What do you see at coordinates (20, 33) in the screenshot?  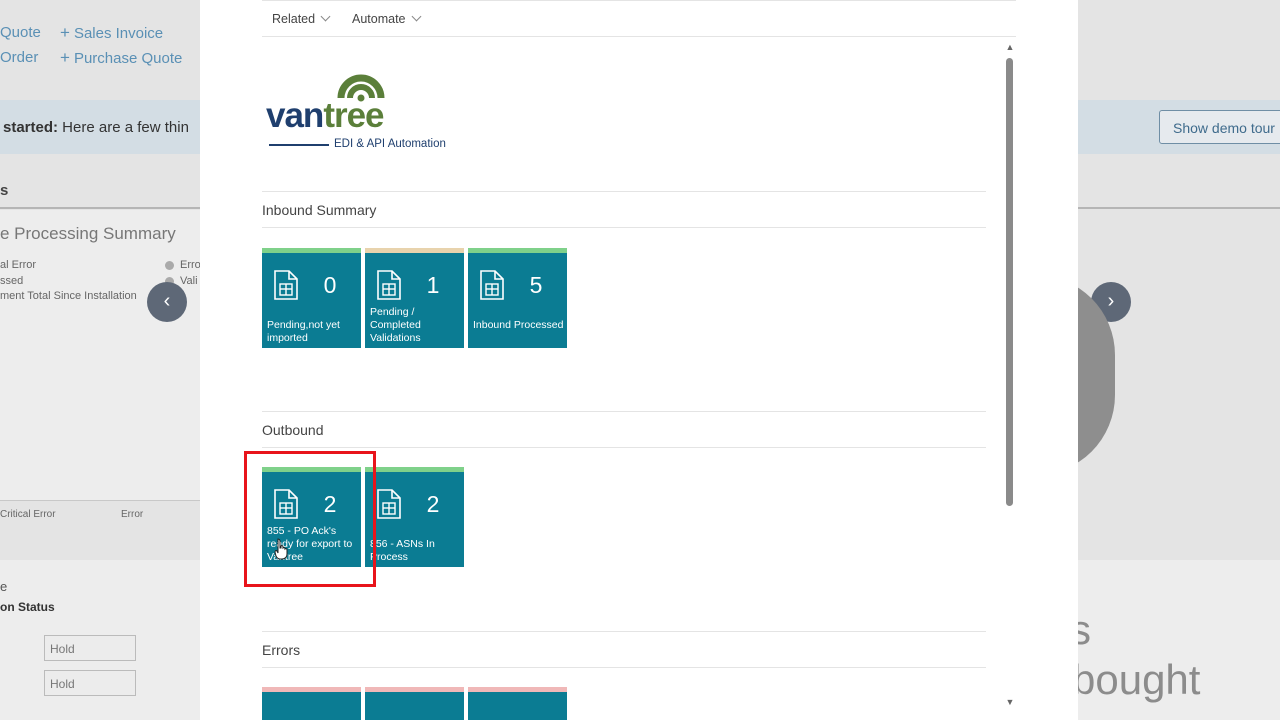 I see `quote-action: Quote` at bounding box center [20, 33].